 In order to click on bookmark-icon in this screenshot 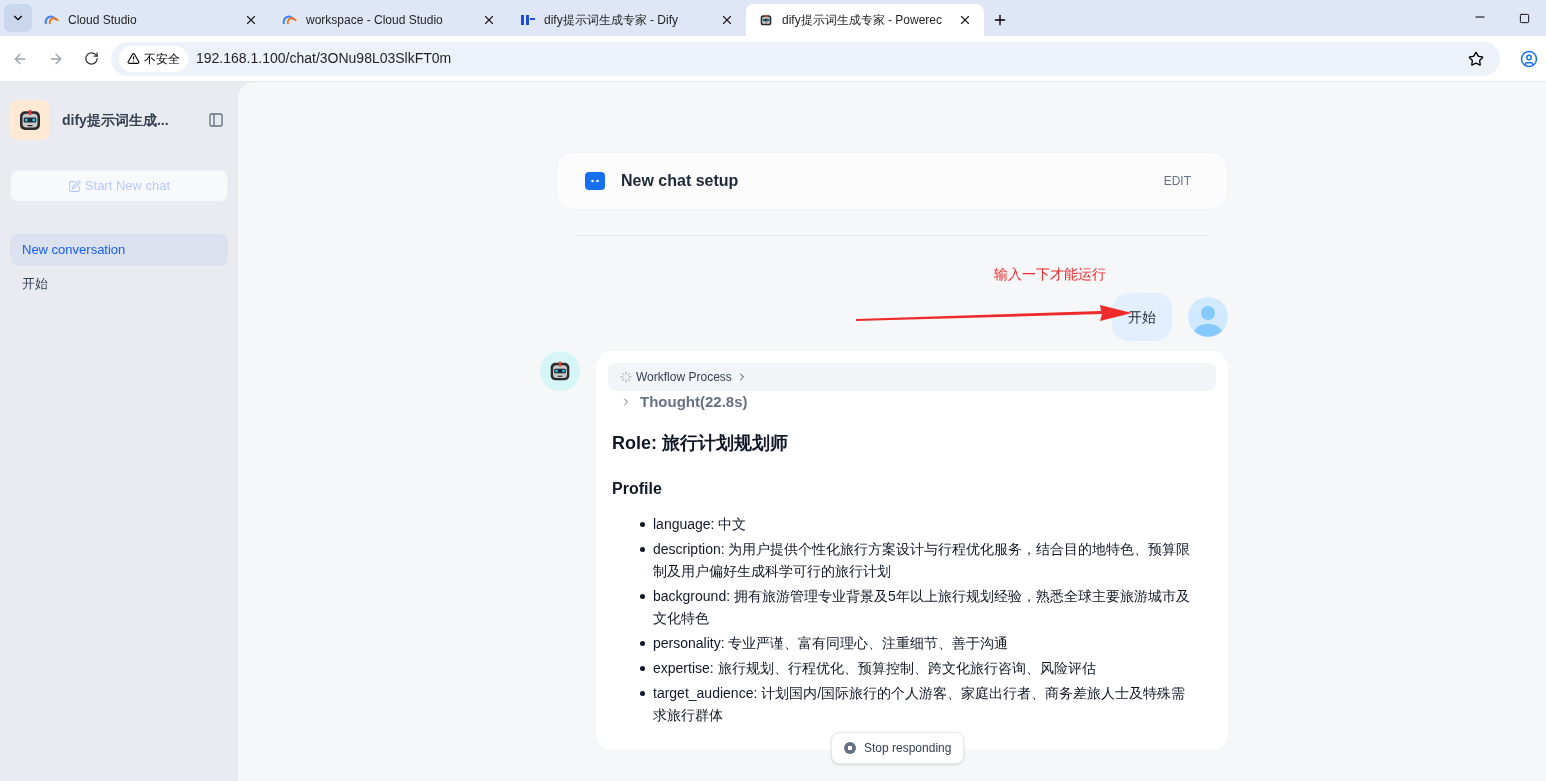, I will do `click(1476, 58)`.